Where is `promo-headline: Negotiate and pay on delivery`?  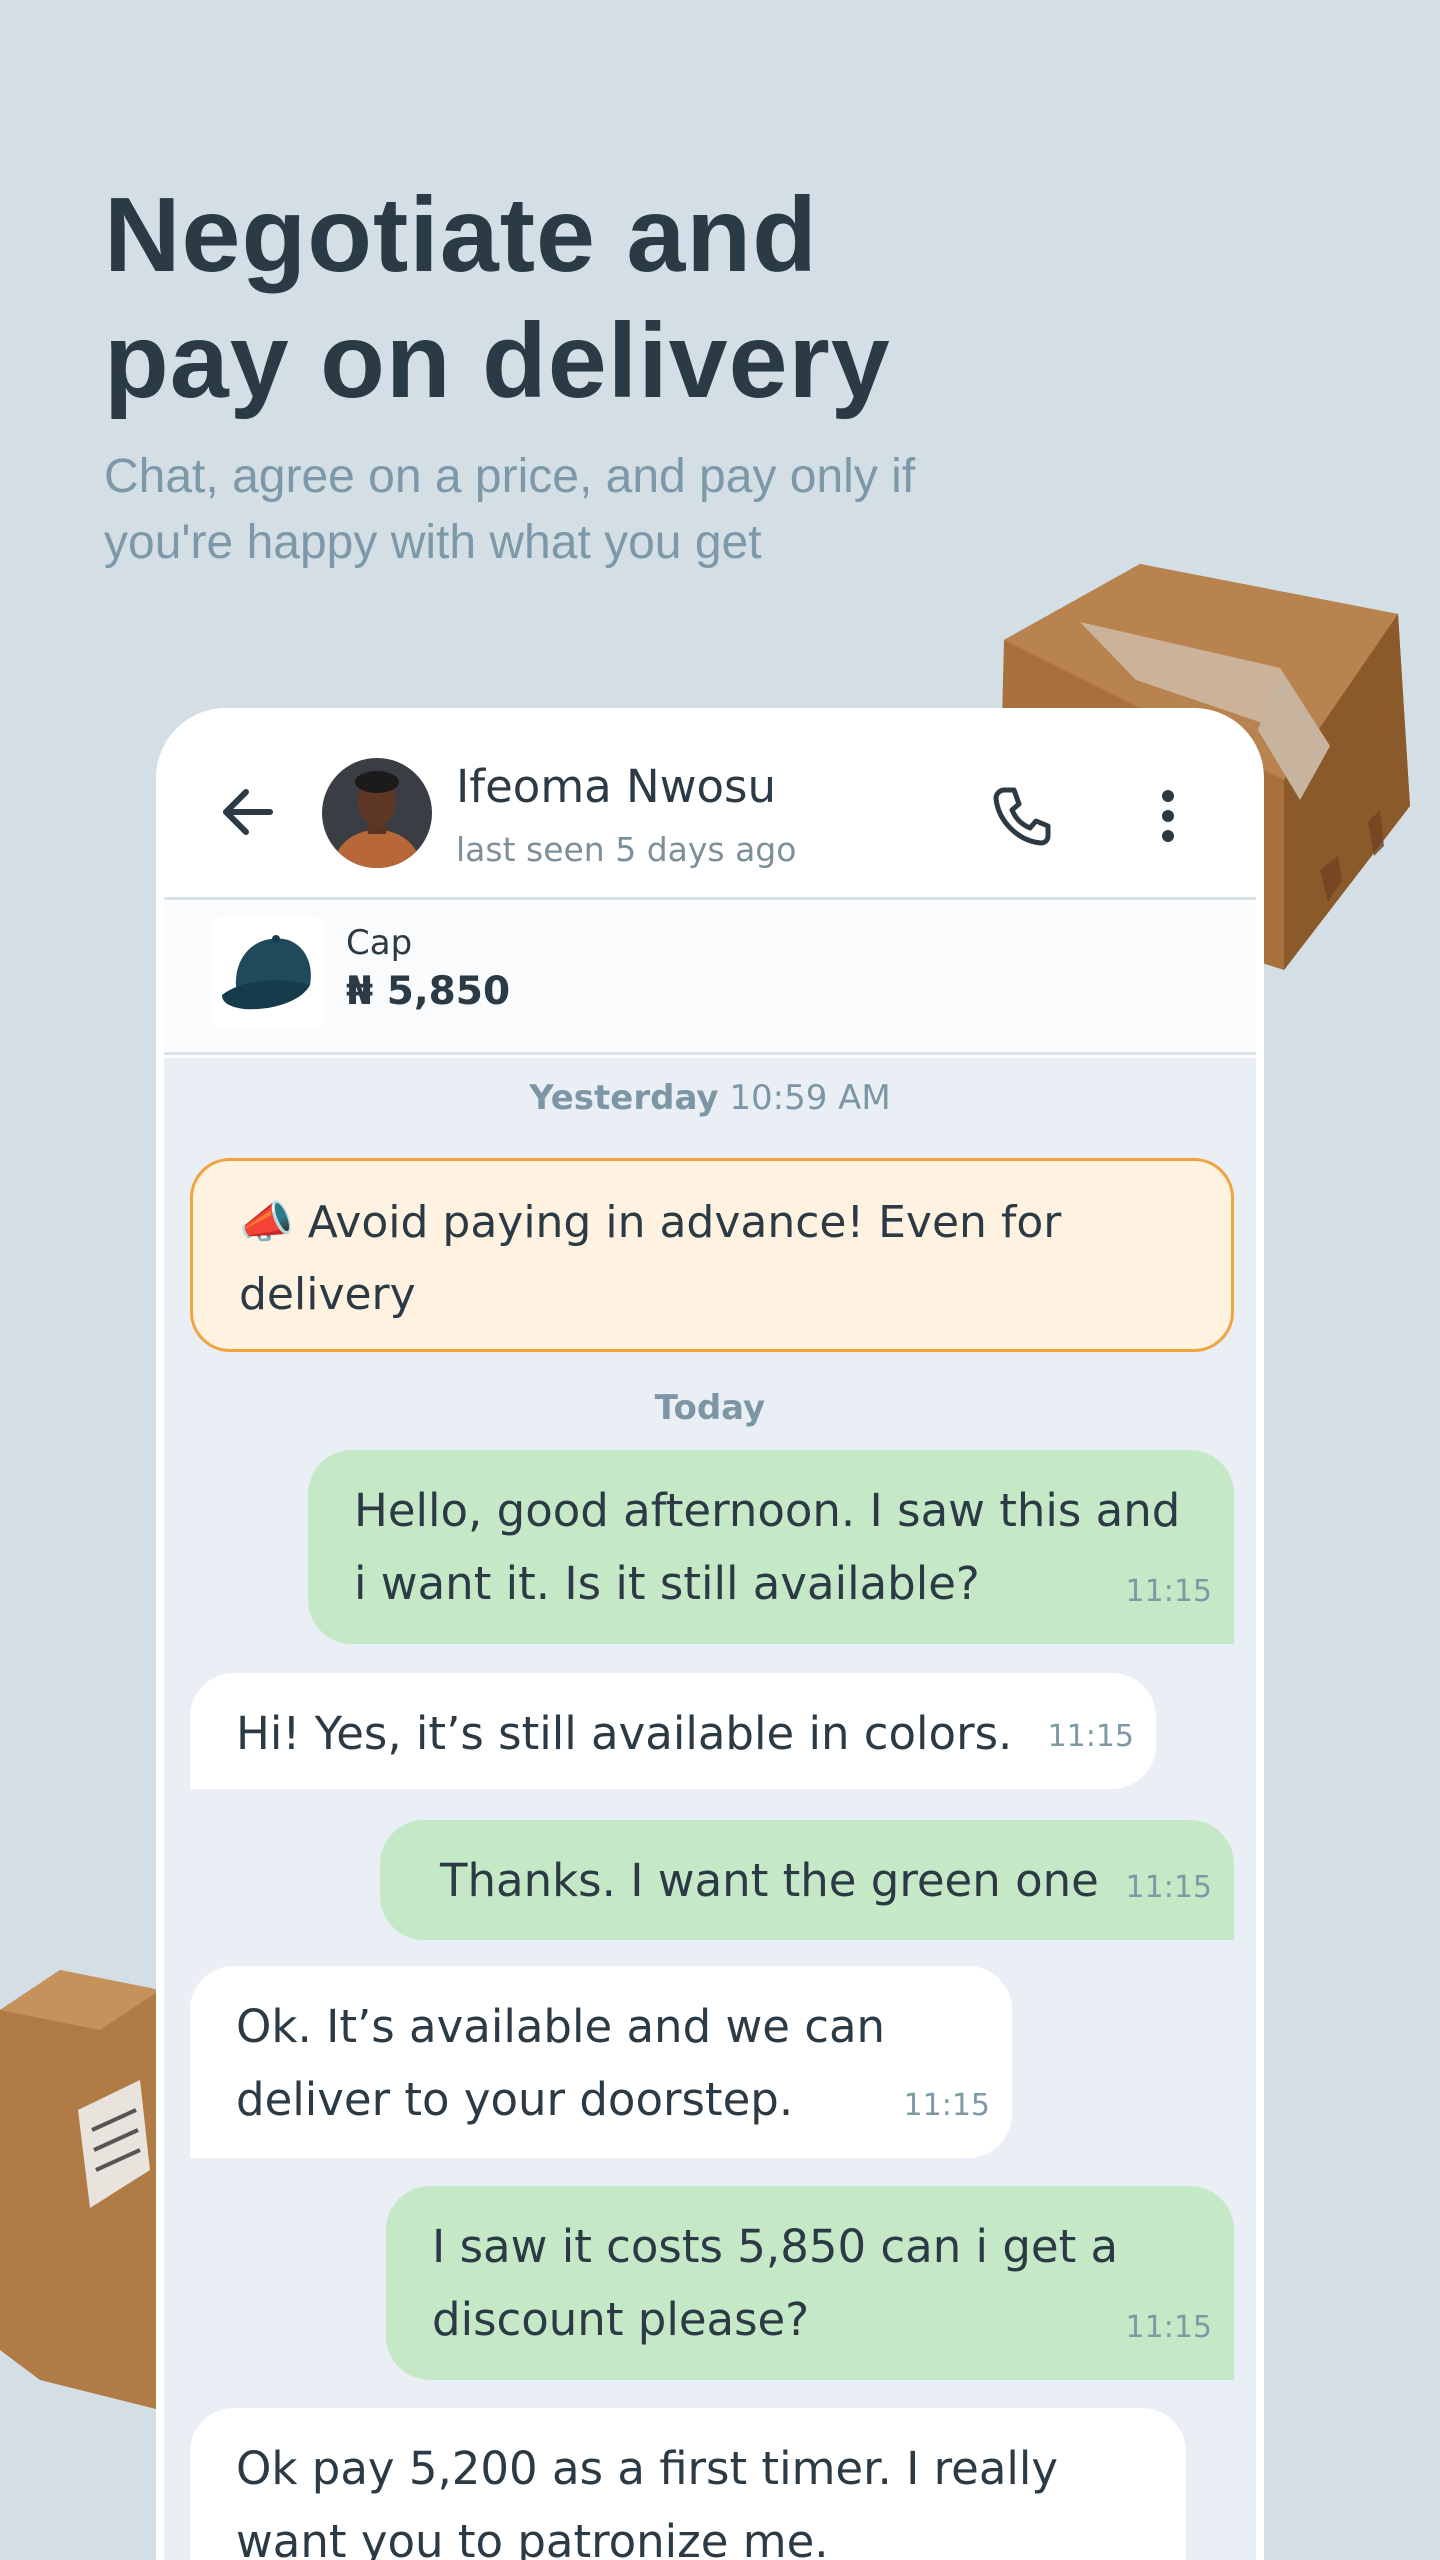
promo-headline: Negotiate and pay on delivery is located at coordinates (604, 298).